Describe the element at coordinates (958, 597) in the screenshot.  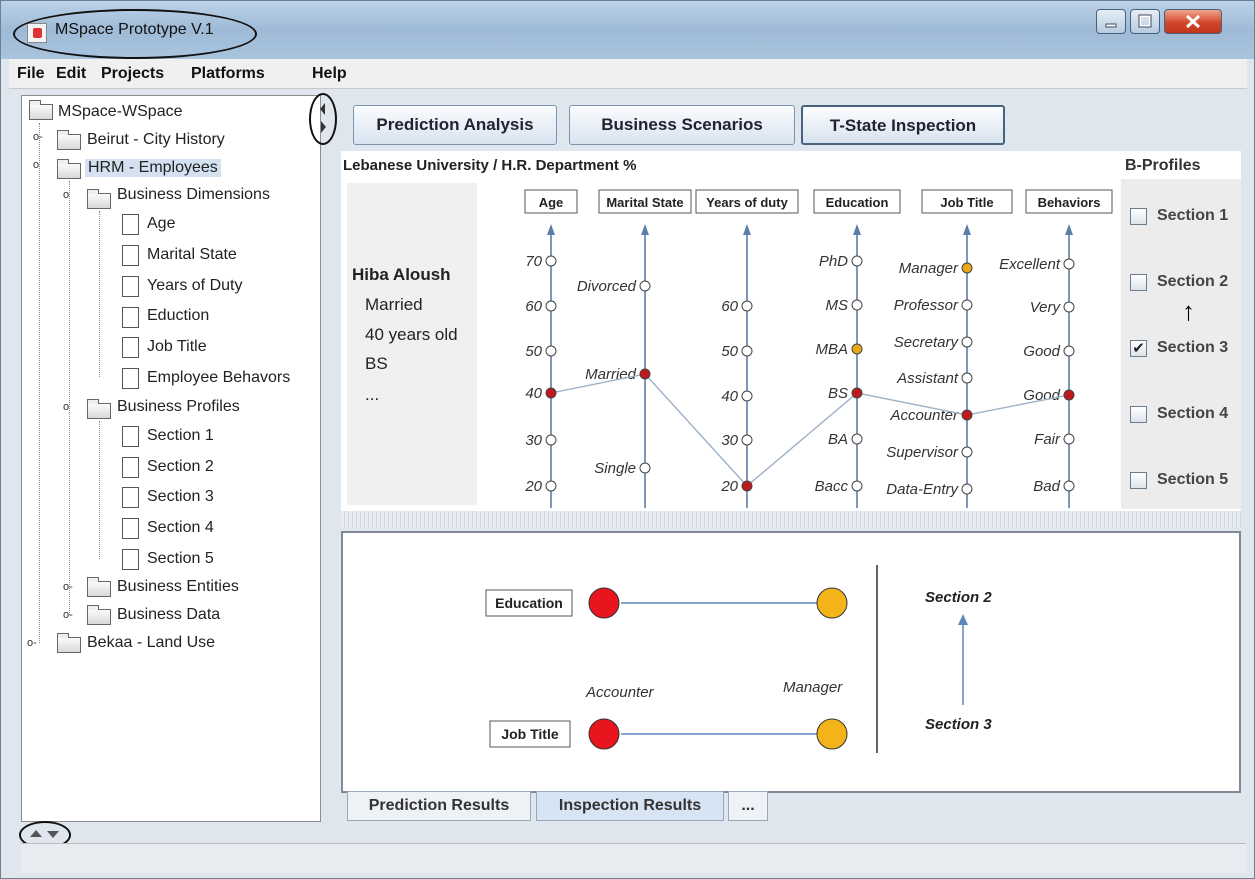
I see `target-section-label: Section 2` at that location.